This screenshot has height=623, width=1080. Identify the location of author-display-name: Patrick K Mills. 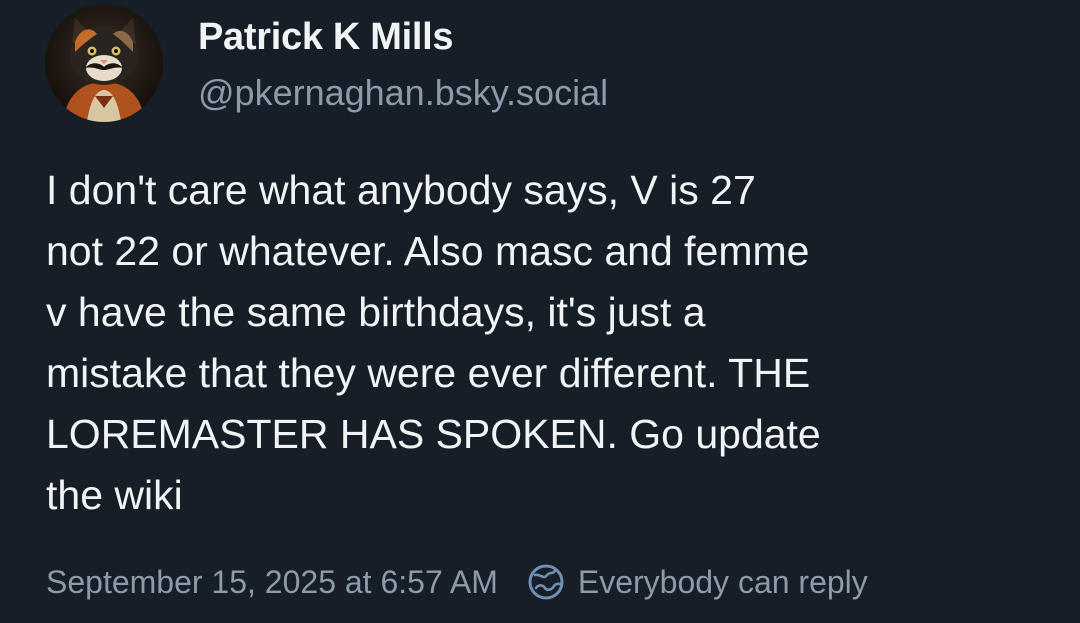
(326, 37).